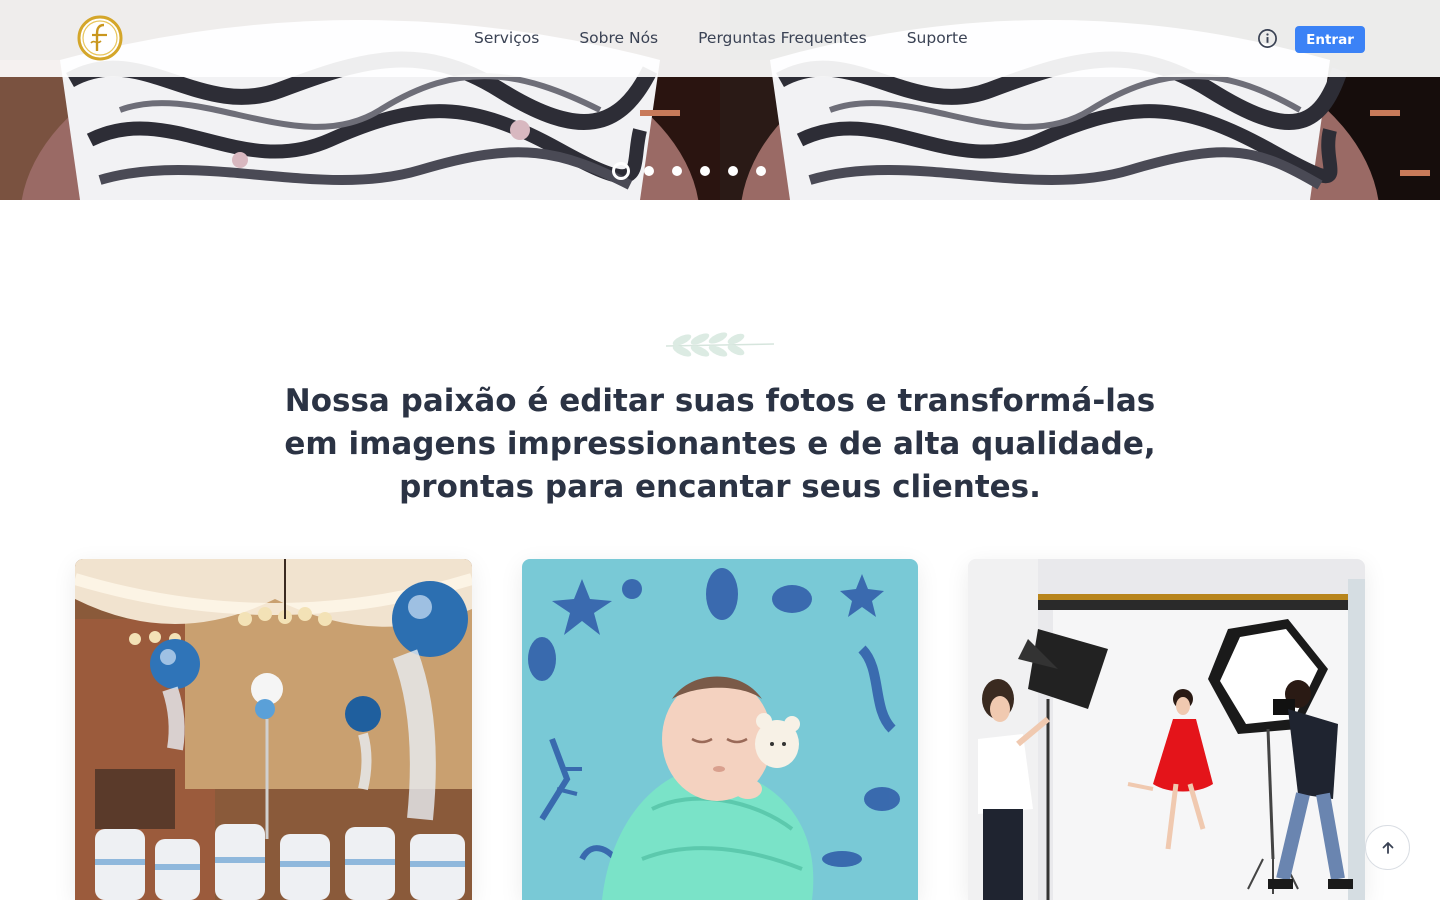  Describe the element at coordinates (782, 38) in the screenshot. I see `nav-link-perguntas-frequentes: Perguntas Frequentes` at that location.